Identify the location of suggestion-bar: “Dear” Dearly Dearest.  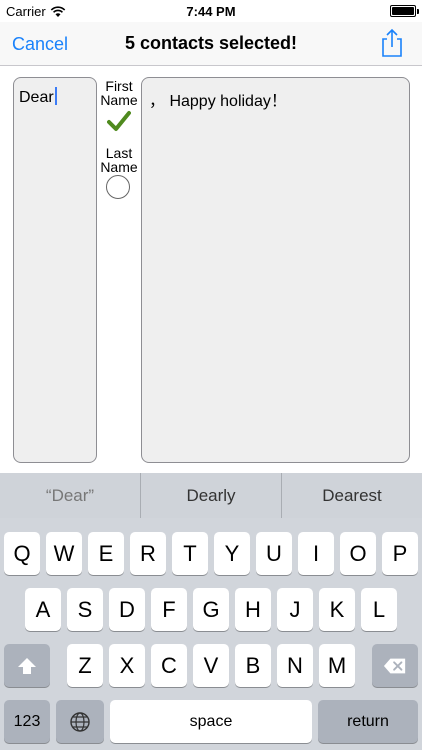
(211, 495).